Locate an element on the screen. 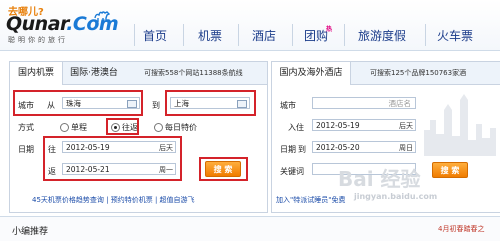 The width and height of the screenshot is (500, 241). nav-train: 火车票 is located at coordinates (455, 35).